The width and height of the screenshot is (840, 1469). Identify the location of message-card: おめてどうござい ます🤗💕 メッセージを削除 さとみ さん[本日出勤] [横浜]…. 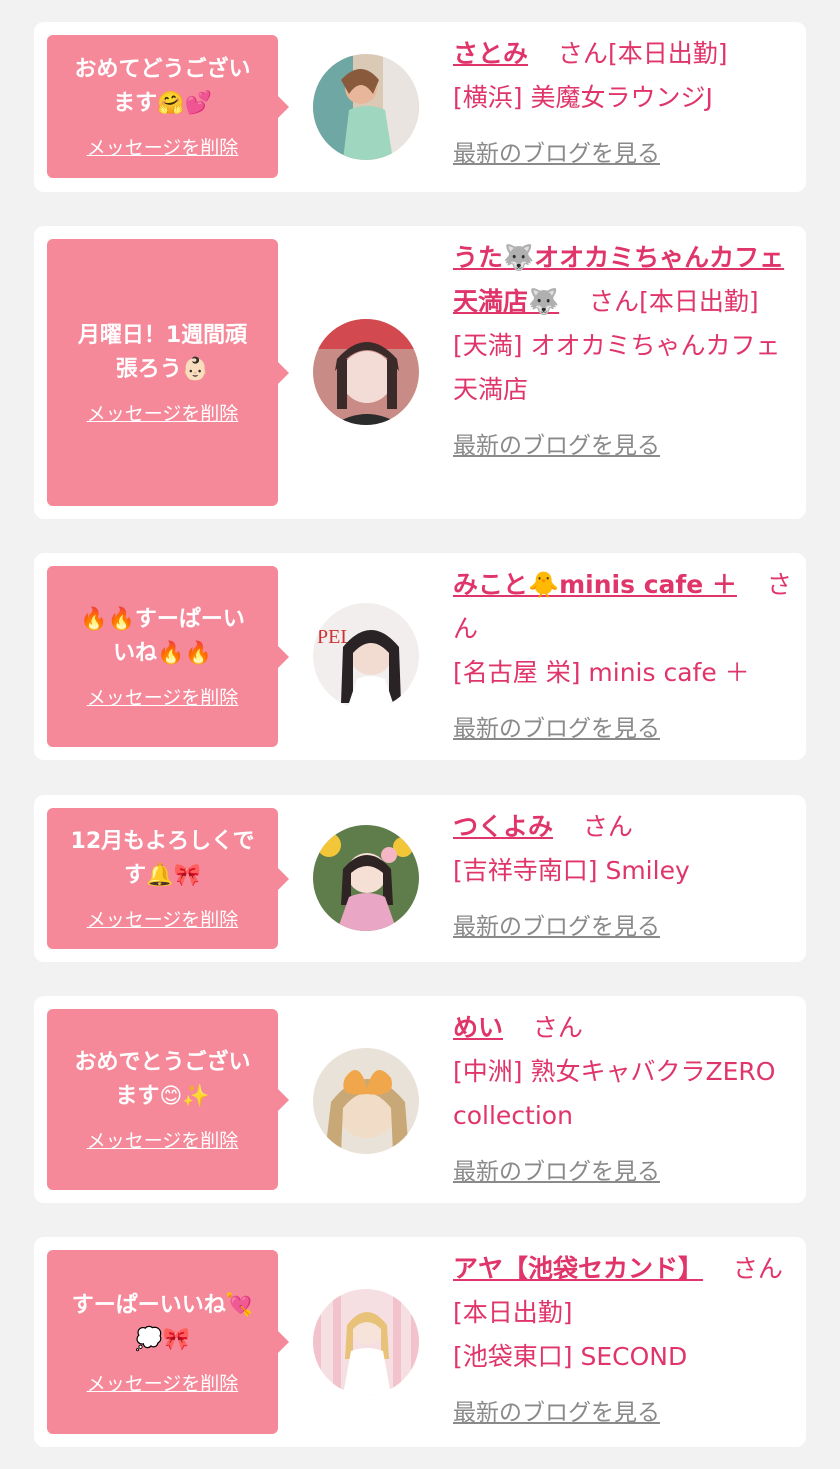
(420, 107).